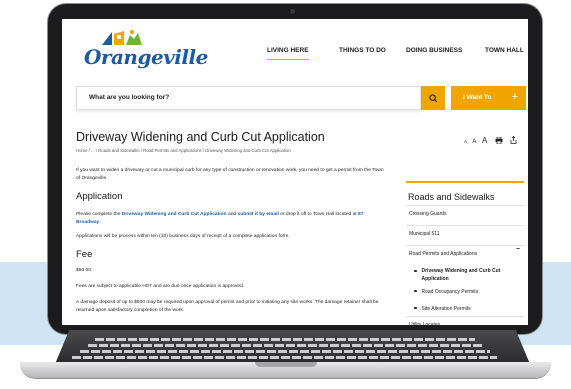 This screenshot has width=571, height=389. I want to click on sidebar-item-road-permits: Road Permits and Applications −, so click(465, 255).